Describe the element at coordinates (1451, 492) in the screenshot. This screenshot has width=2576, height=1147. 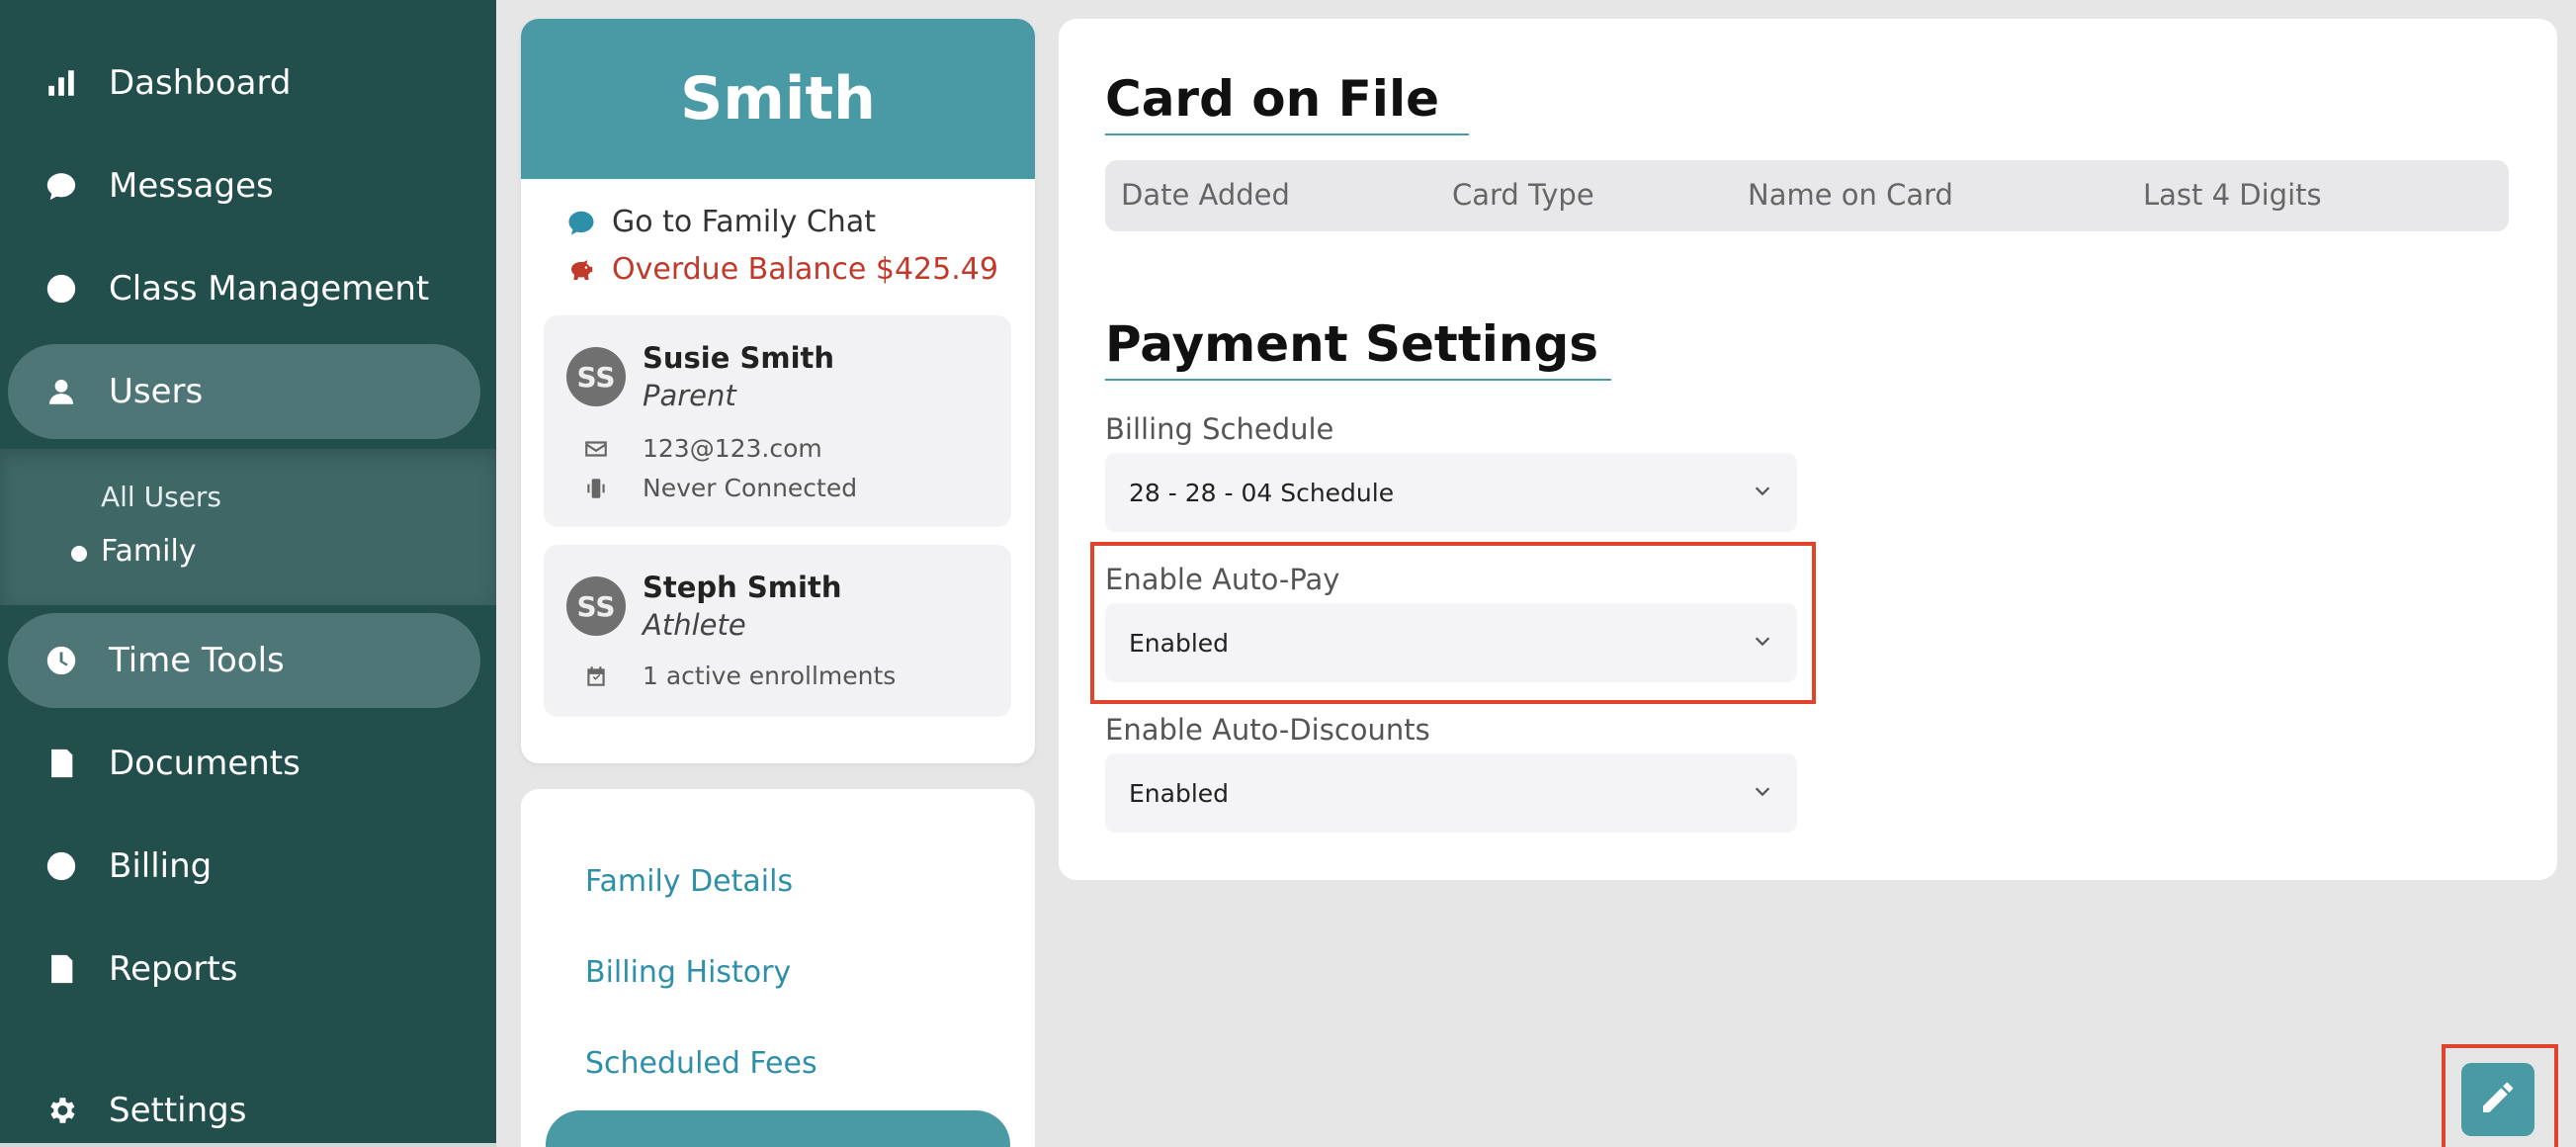
I see `billing-schedule-select: 28 - 28 - 04 Schedule` at that location.